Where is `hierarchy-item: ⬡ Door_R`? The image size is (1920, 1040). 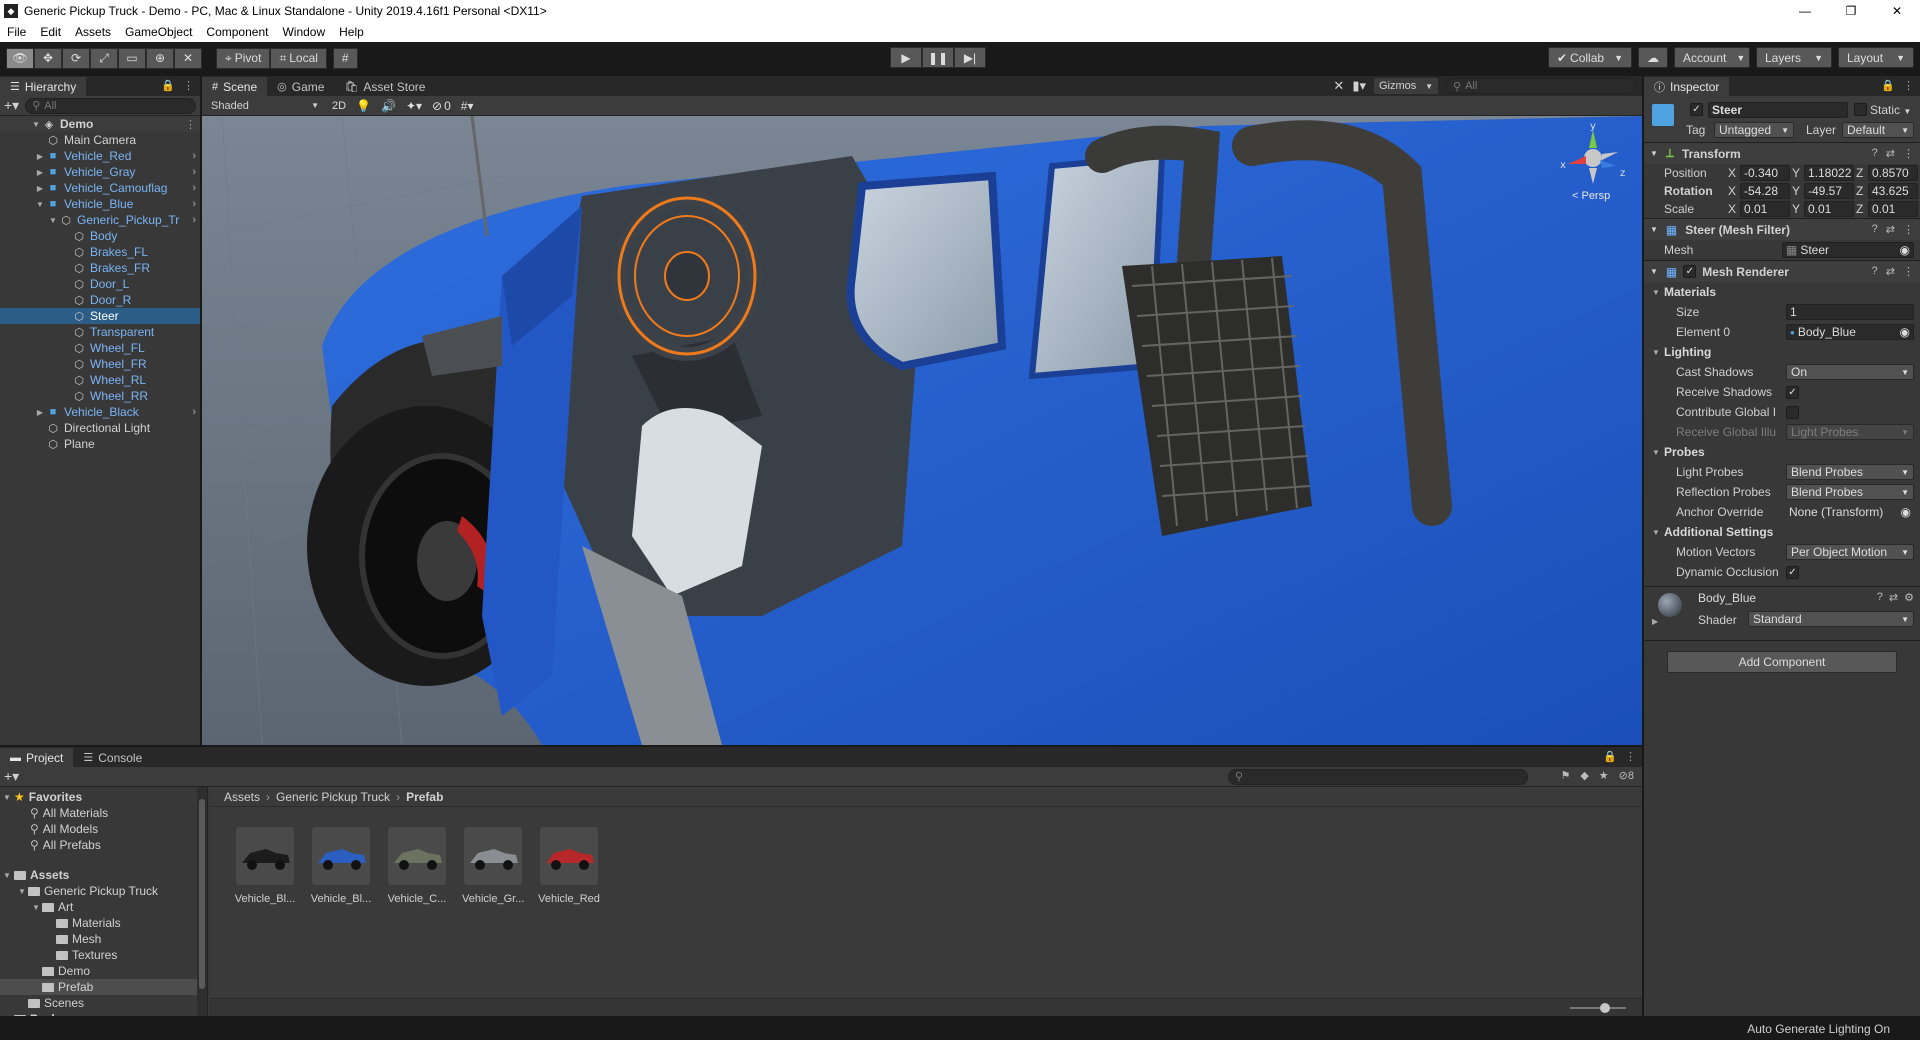
hierarchy-item: ⬡ Door_R is located at coordinates (100, 300).